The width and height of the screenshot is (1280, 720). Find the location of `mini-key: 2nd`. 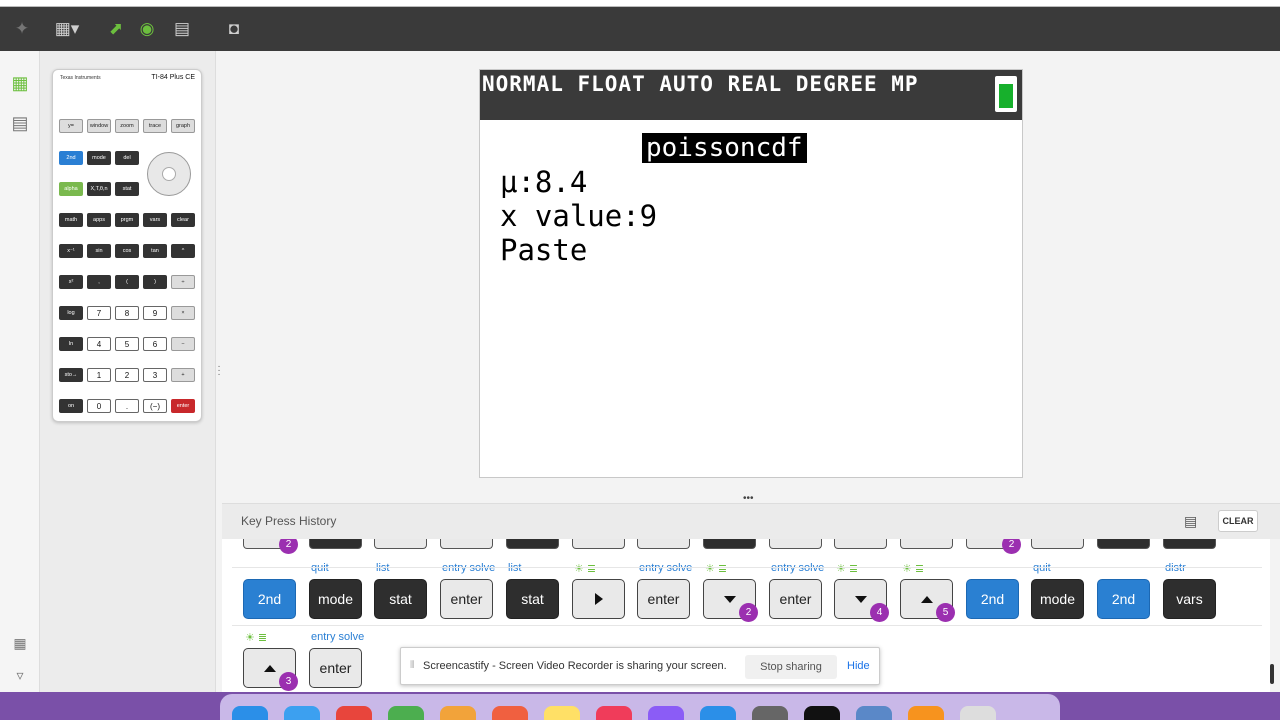

mini-key: 2nd is located at coordinates (71, 158).